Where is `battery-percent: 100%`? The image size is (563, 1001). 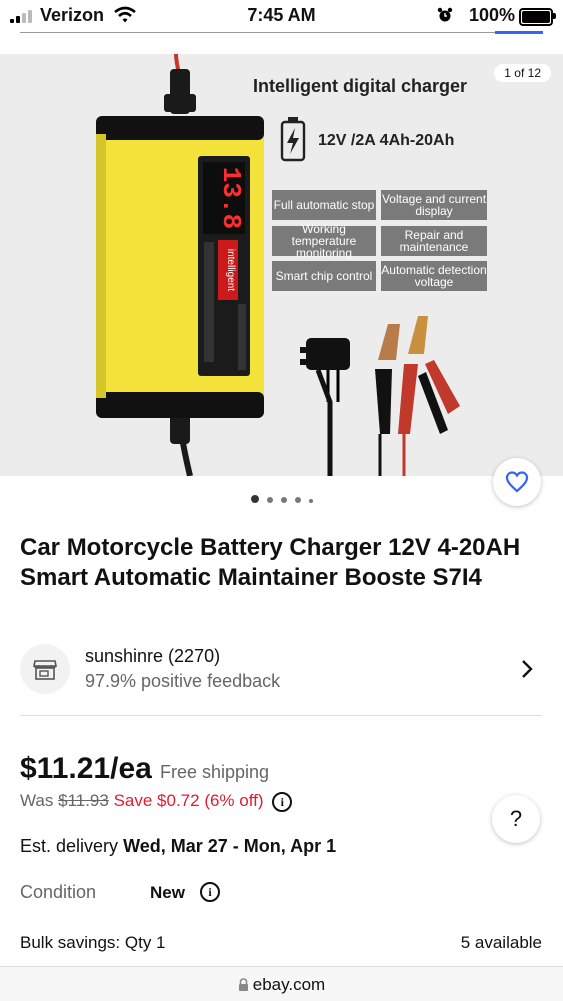
battery-percent: 100% is located at coordinates (491, 15).